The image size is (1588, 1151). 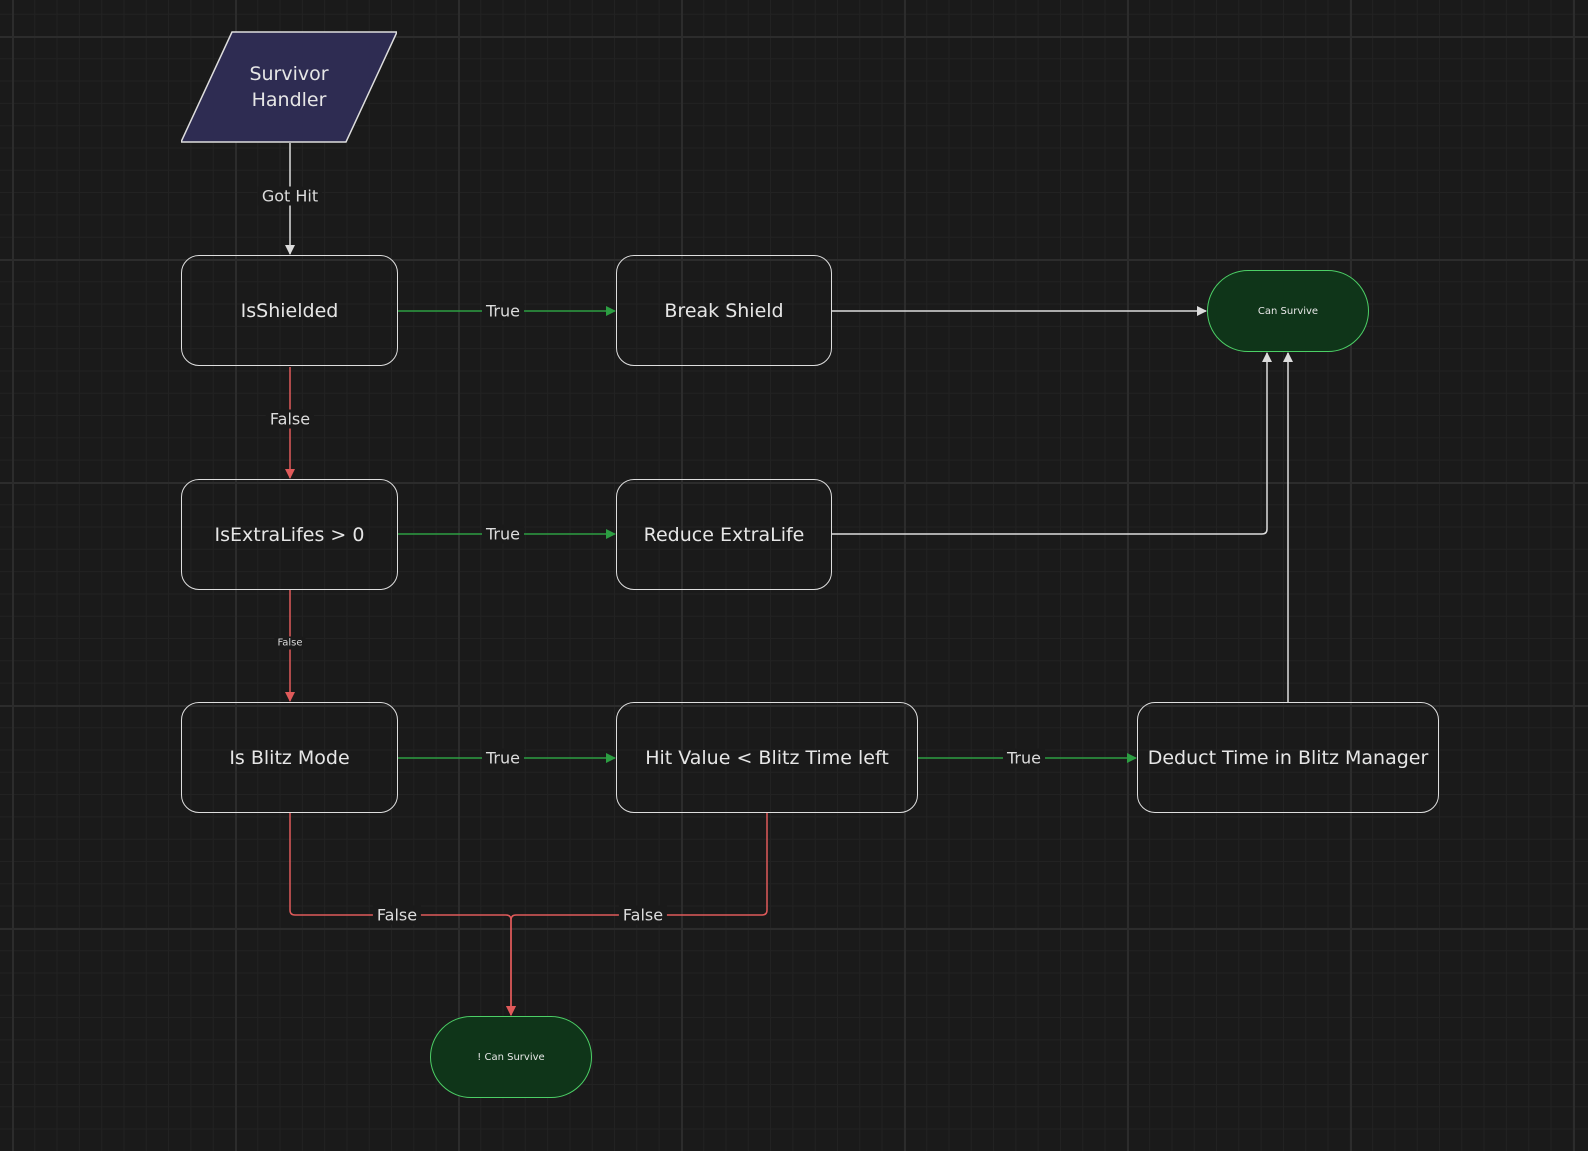 I want to click on survivor-handler-node: Survivor Handler, so click(x=289, y=87).